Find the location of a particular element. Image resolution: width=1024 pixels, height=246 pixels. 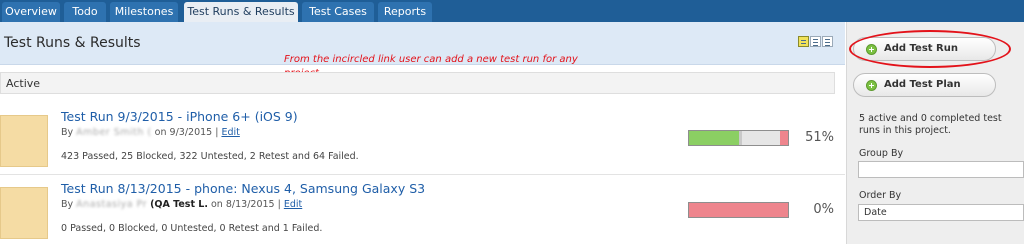

run-author: Amber Smith ( is located at coordinates (113, 132).